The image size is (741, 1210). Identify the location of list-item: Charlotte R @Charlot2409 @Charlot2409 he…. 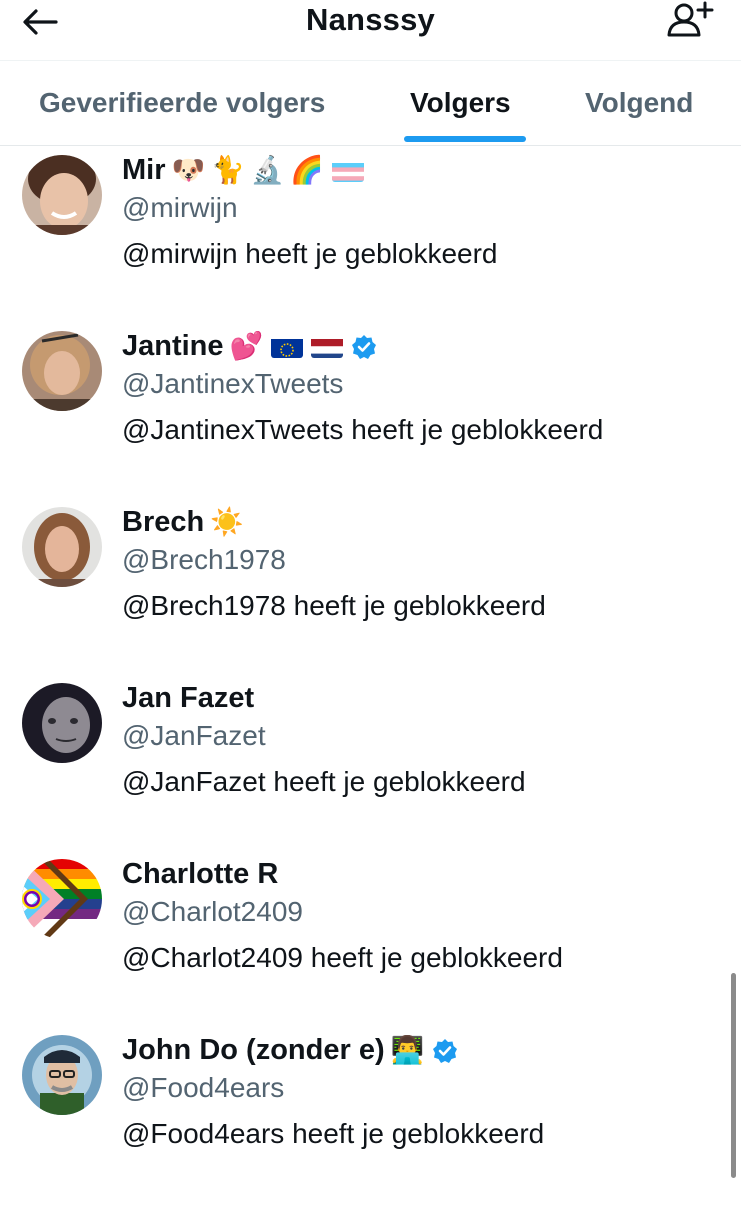
(370, 946).